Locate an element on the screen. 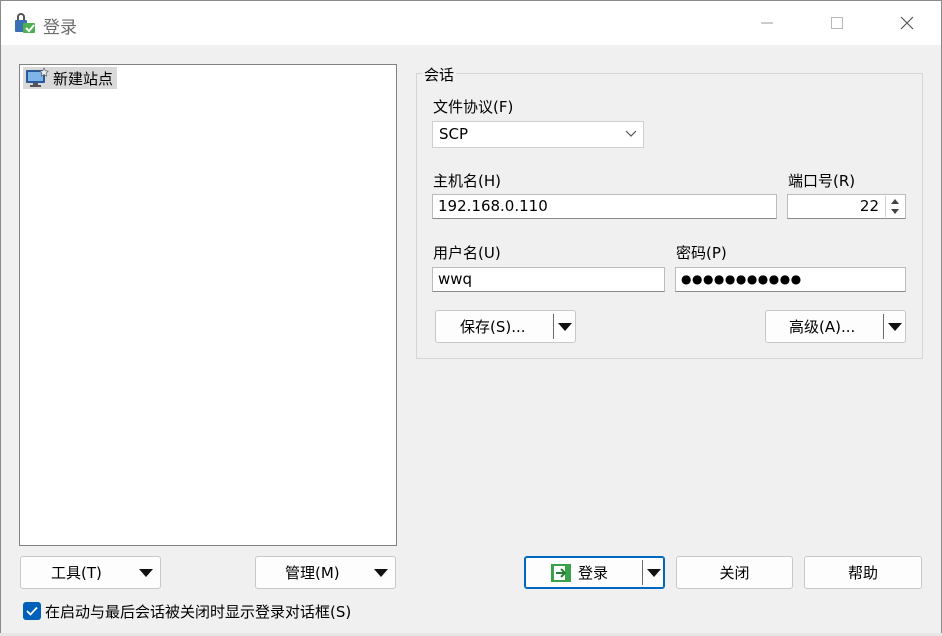 The image size is (942, 636). protocol-label: 文件协议(F) is located at coordinates (473, 107).